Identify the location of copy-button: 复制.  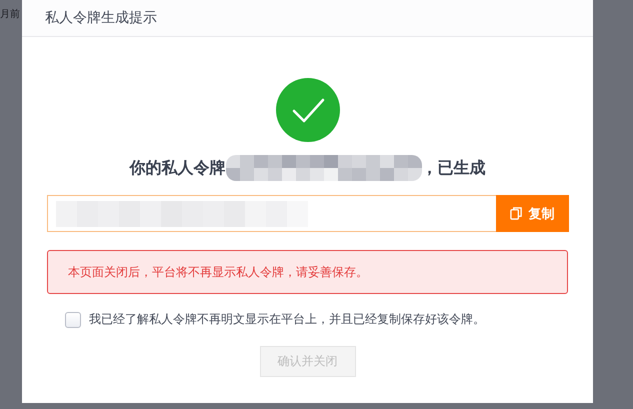
(532, 213).